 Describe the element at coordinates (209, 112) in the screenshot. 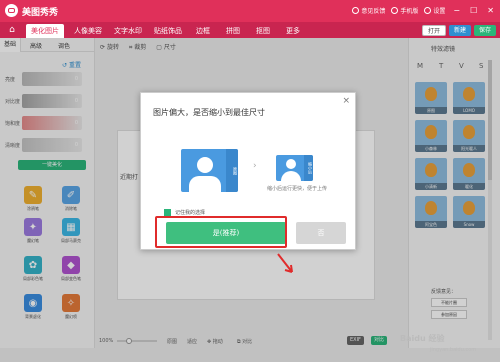

I see `dialog-title: 图片偏大，是否缩小到最佳尺寸` at that location.